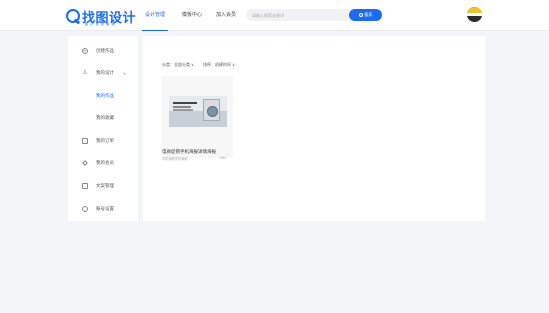  Describe the element at coordinates (211, 110) in the screenshot. I see `washing-machine-image` at that location.